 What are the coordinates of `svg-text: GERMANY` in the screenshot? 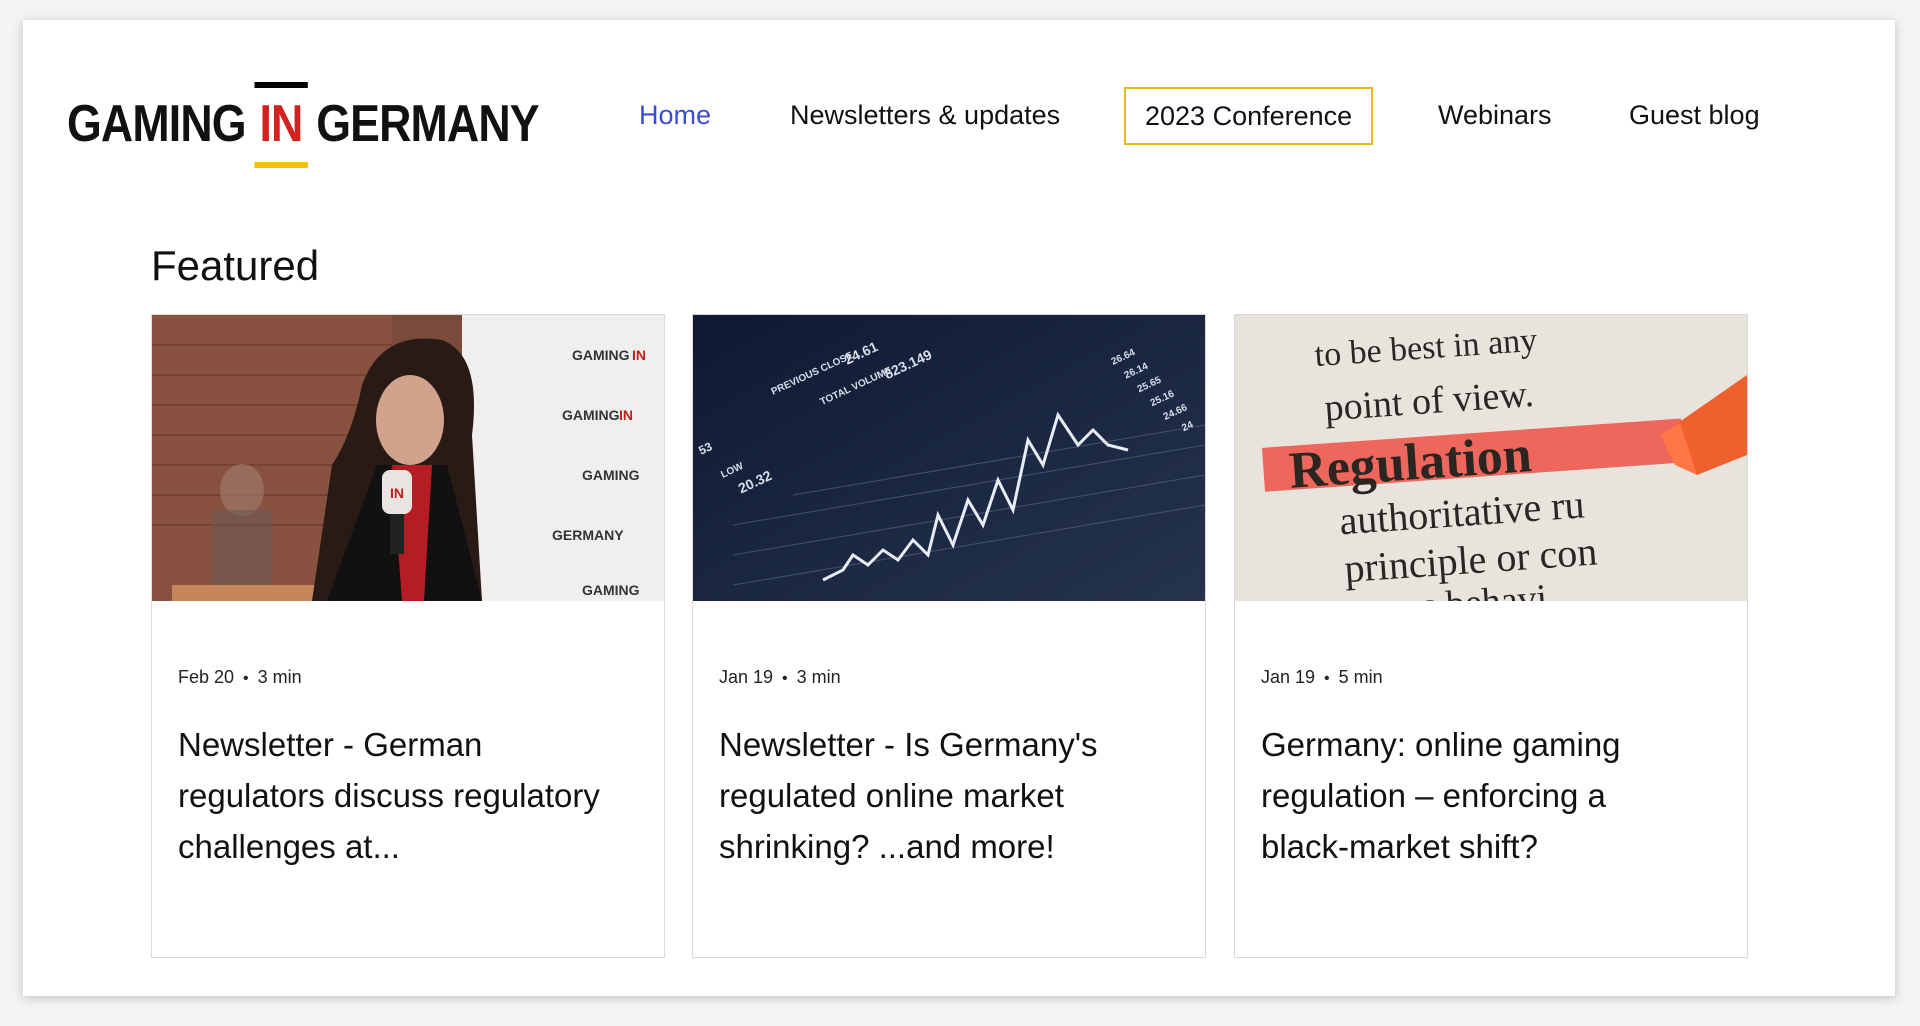 It's located at (588, 535).